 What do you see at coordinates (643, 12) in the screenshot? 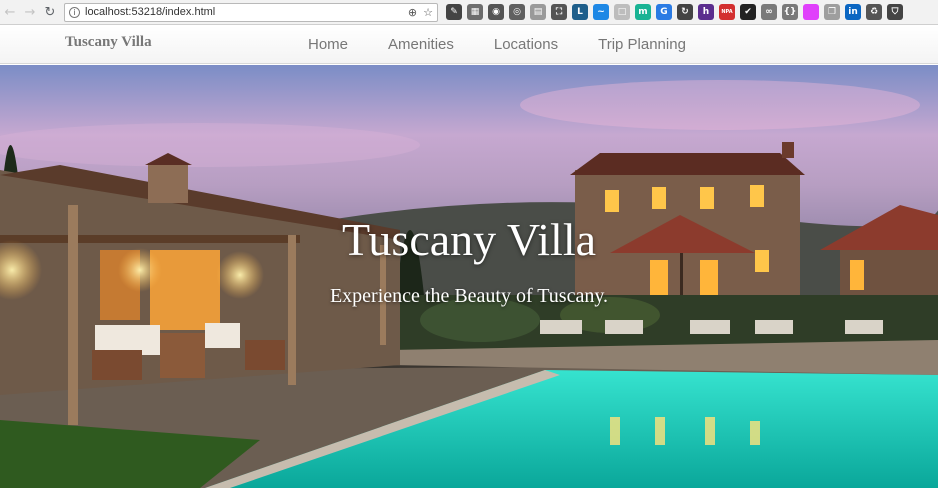
I see `green-circle-extension-icon: m` at bounding box center [643, 12].